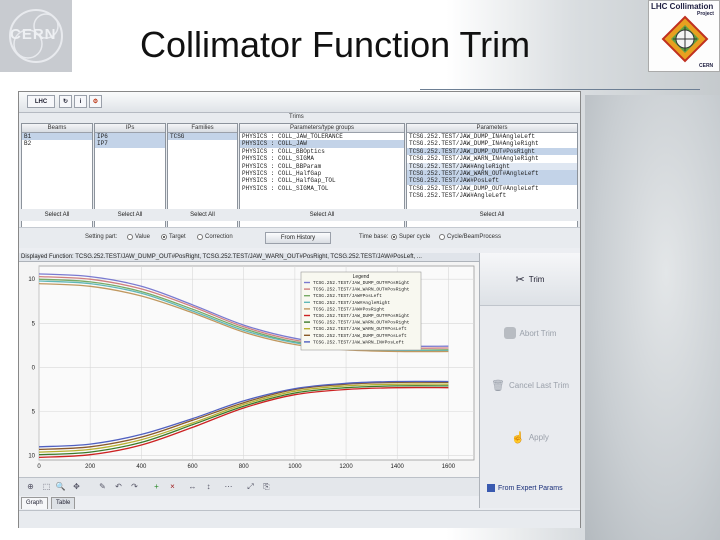 This screenshot has height=540, width=720. Describe the element at coordinates (520, 279) in the screenshot. I see `scissors-icon: ✂` at that location.